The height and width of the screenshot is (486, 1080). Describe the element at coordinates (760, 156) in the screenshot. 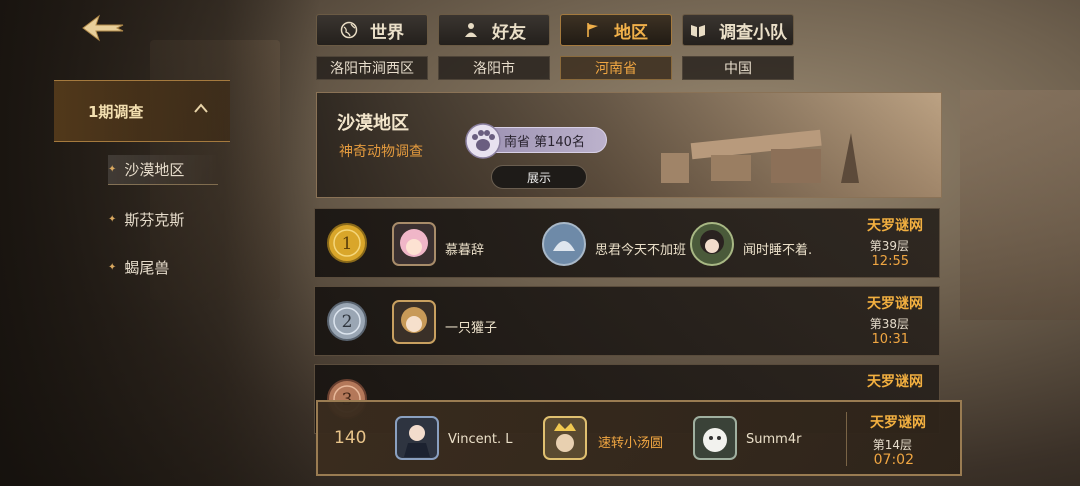

I see `stone-ruins-illustration` at that location.